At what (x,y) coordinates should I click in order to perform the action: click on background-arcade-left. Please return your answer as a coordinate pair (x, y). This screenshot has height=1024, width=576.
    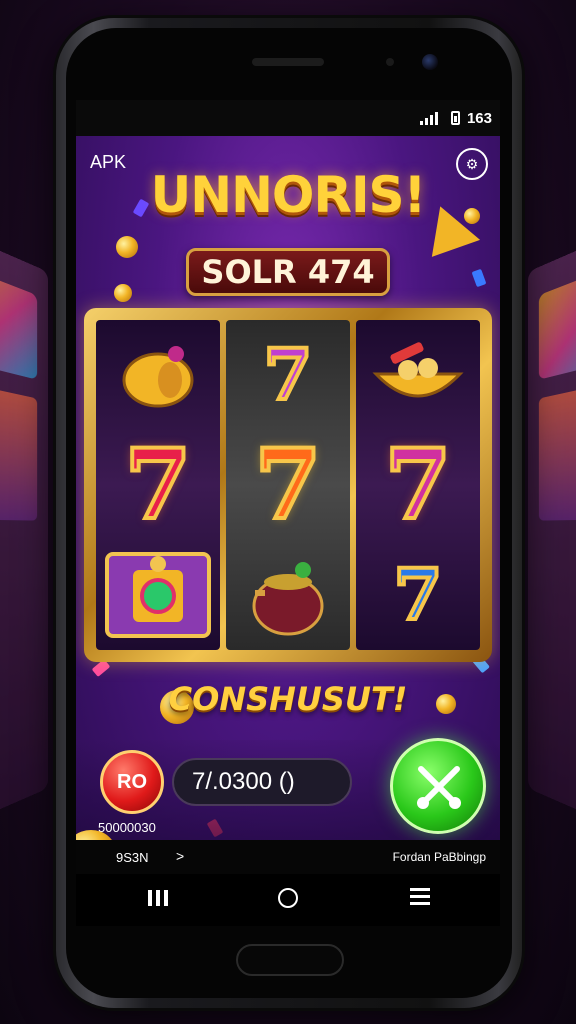
    Looking at the image, I should click on (24, 530).